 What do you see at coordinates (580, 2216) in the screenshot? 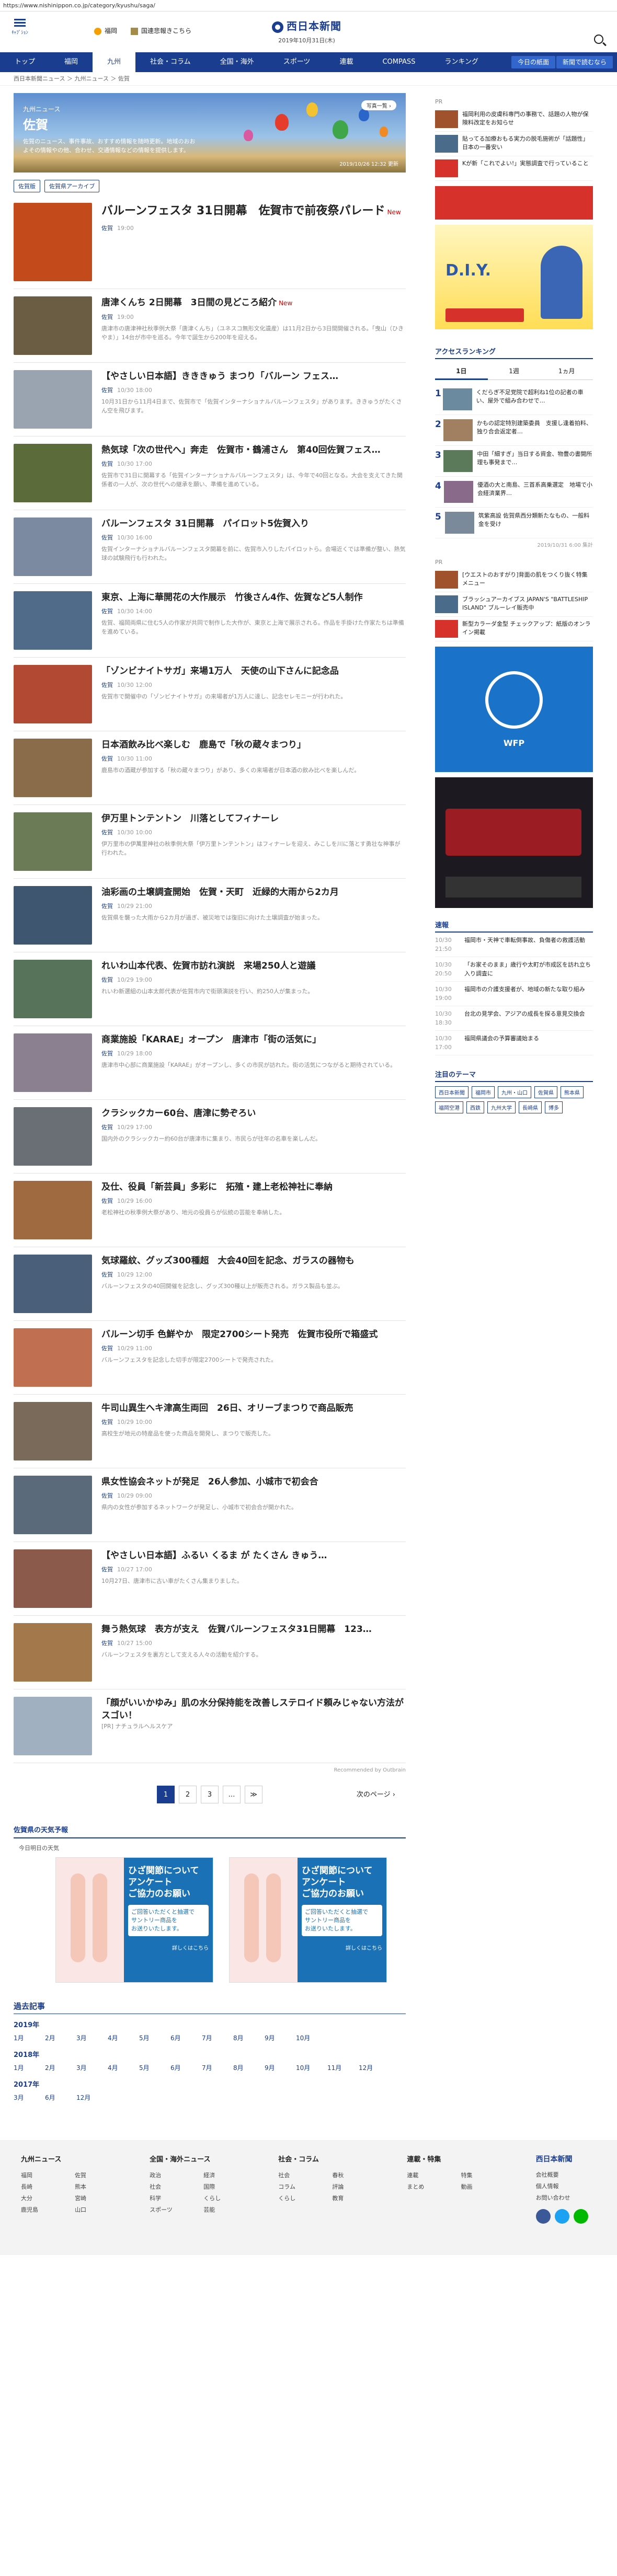
I see `line-icon` at bounding box center [580, 2216].